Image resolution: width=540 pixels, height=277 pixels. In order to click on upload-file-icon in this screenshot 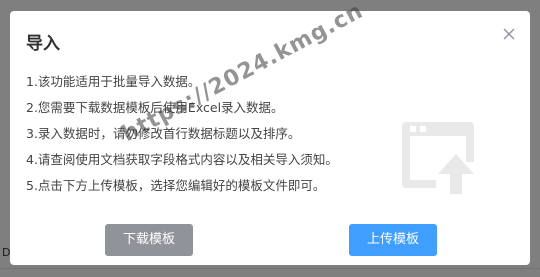, I will do `click(439, 160)`.